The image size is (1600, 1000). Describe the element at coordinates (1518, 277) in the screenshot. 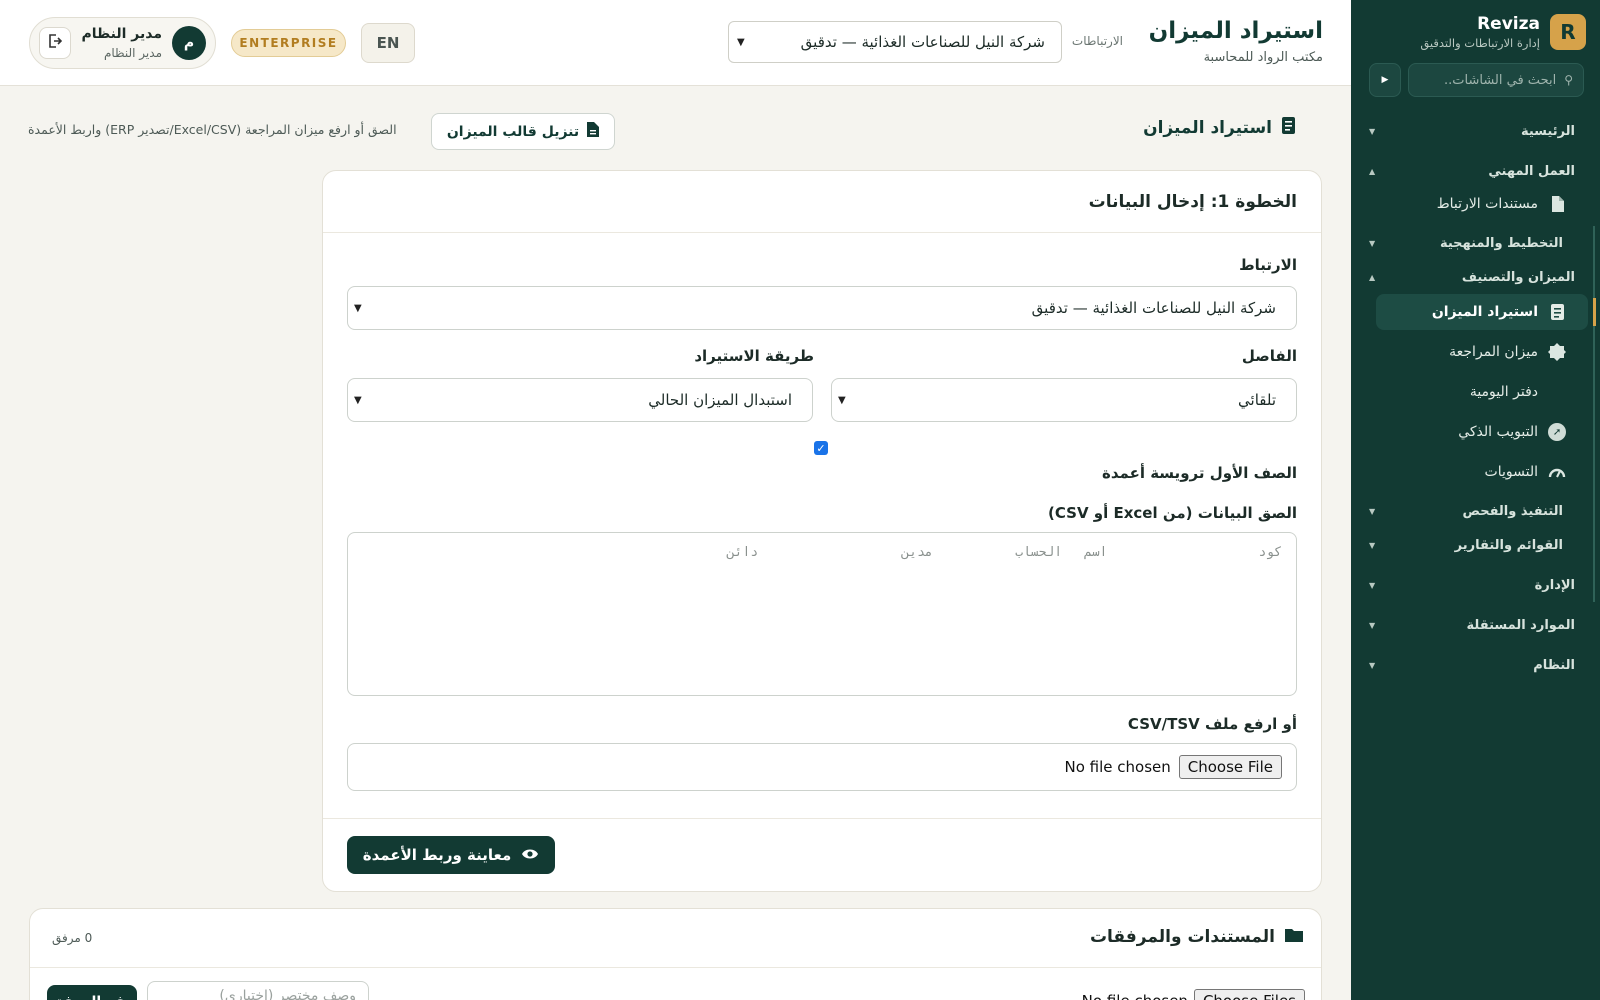

I see `nav-section-label: الميزان والتصنيف` at that location.